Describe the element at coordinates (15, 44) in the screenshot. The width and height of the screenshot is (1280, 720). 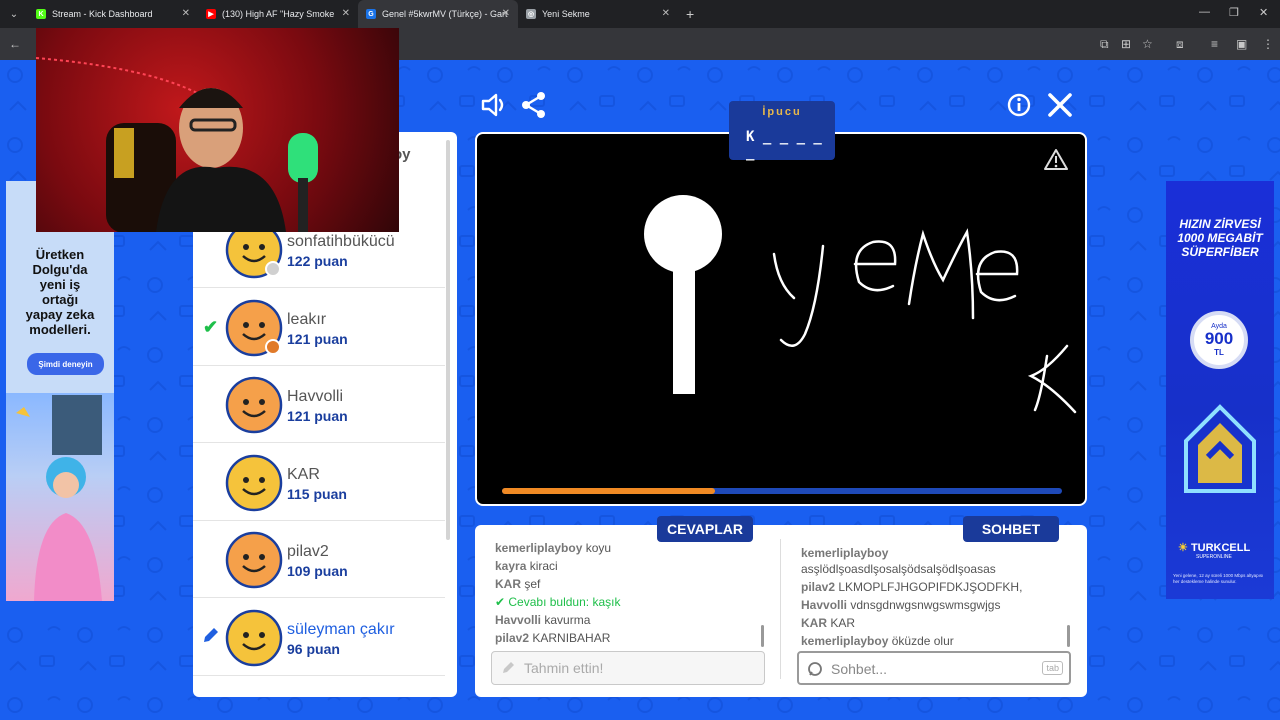
I see `back-arrow-icon: ←` at that location.